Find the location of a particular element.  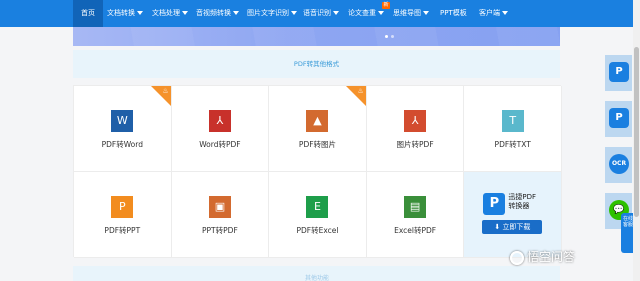

nav-item-mindmap: 思维导图 is located at coordinates (411, 13).